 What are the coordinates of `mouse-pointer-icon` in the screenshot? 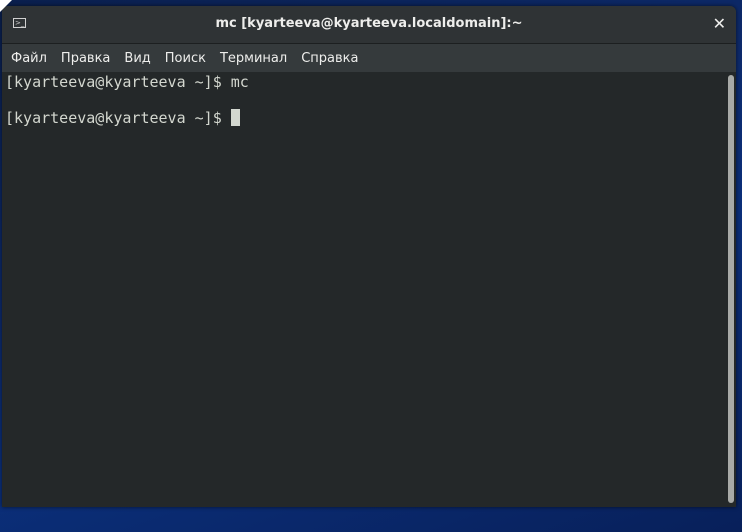 It's located at (6, 6).